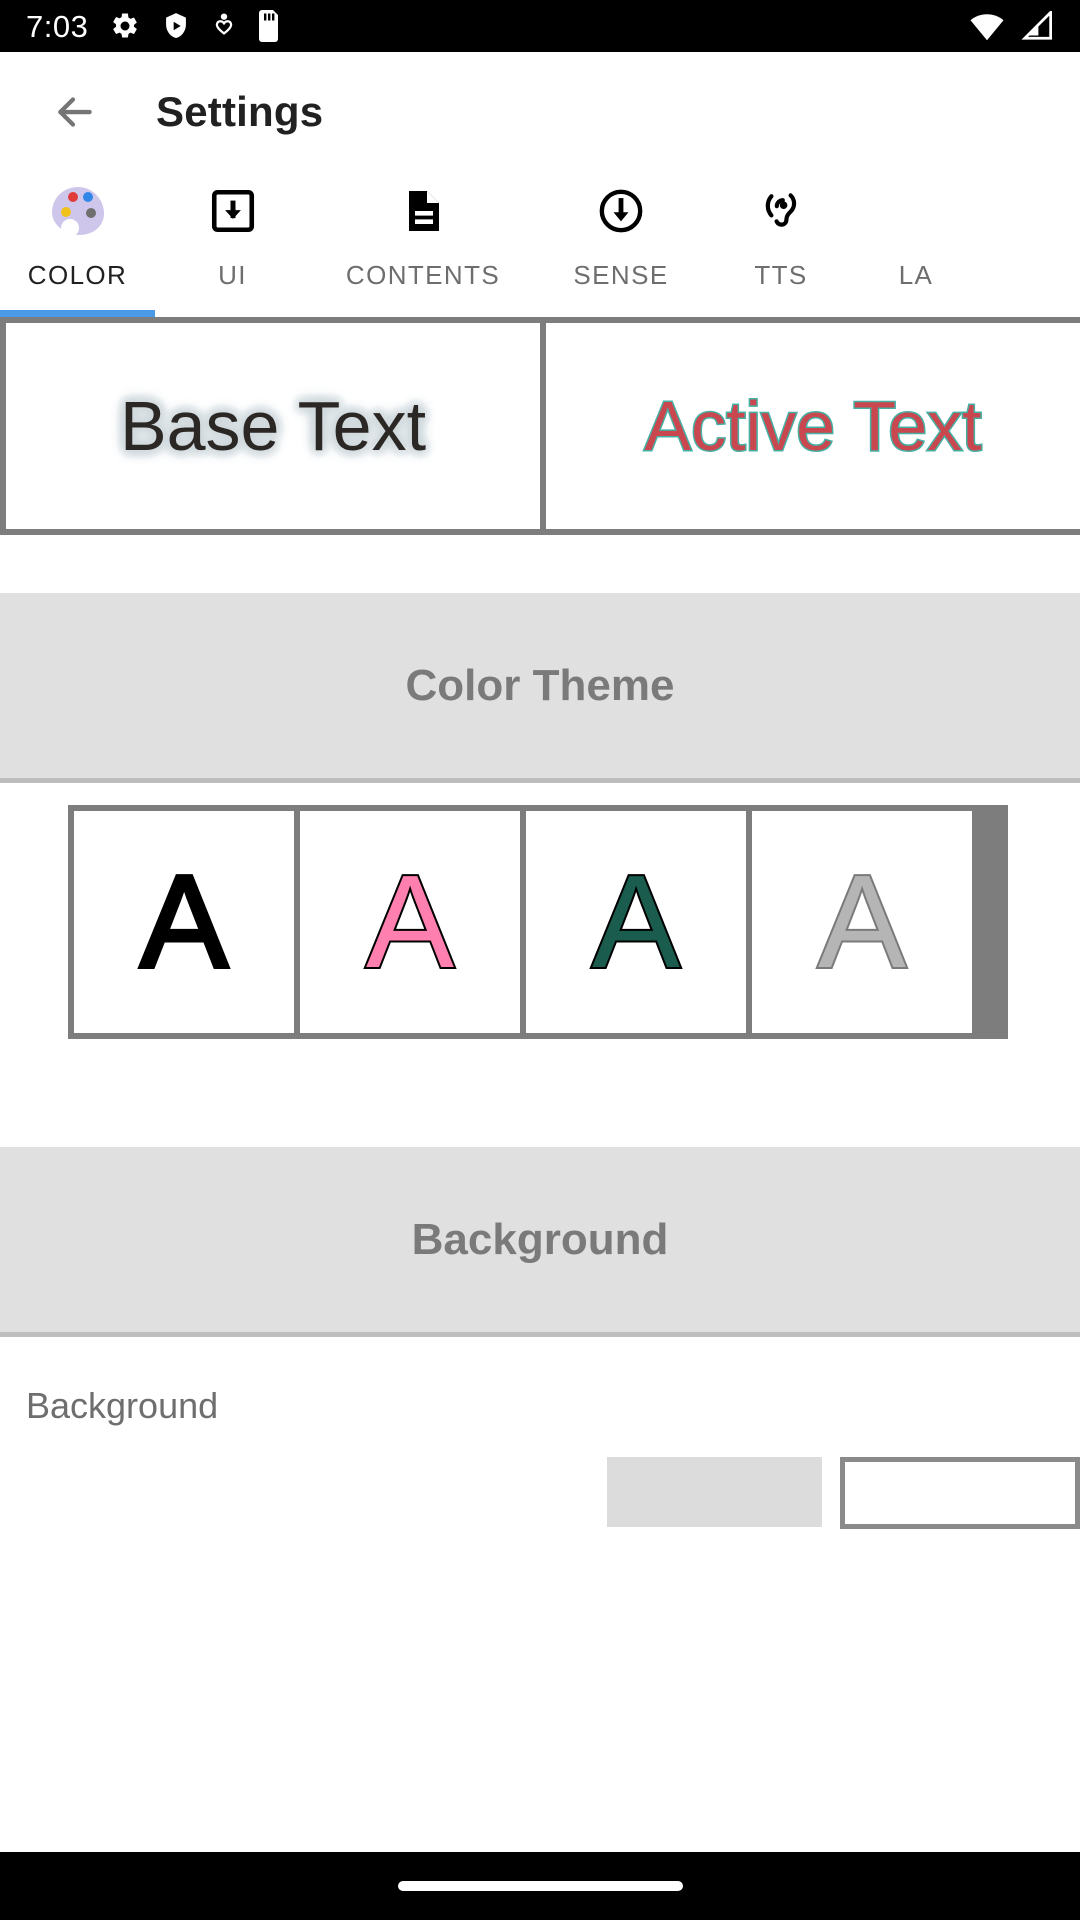  Describe the element at coordinates (540, 26) in the screenshot. I see `status-bar: 7:03` at that location.